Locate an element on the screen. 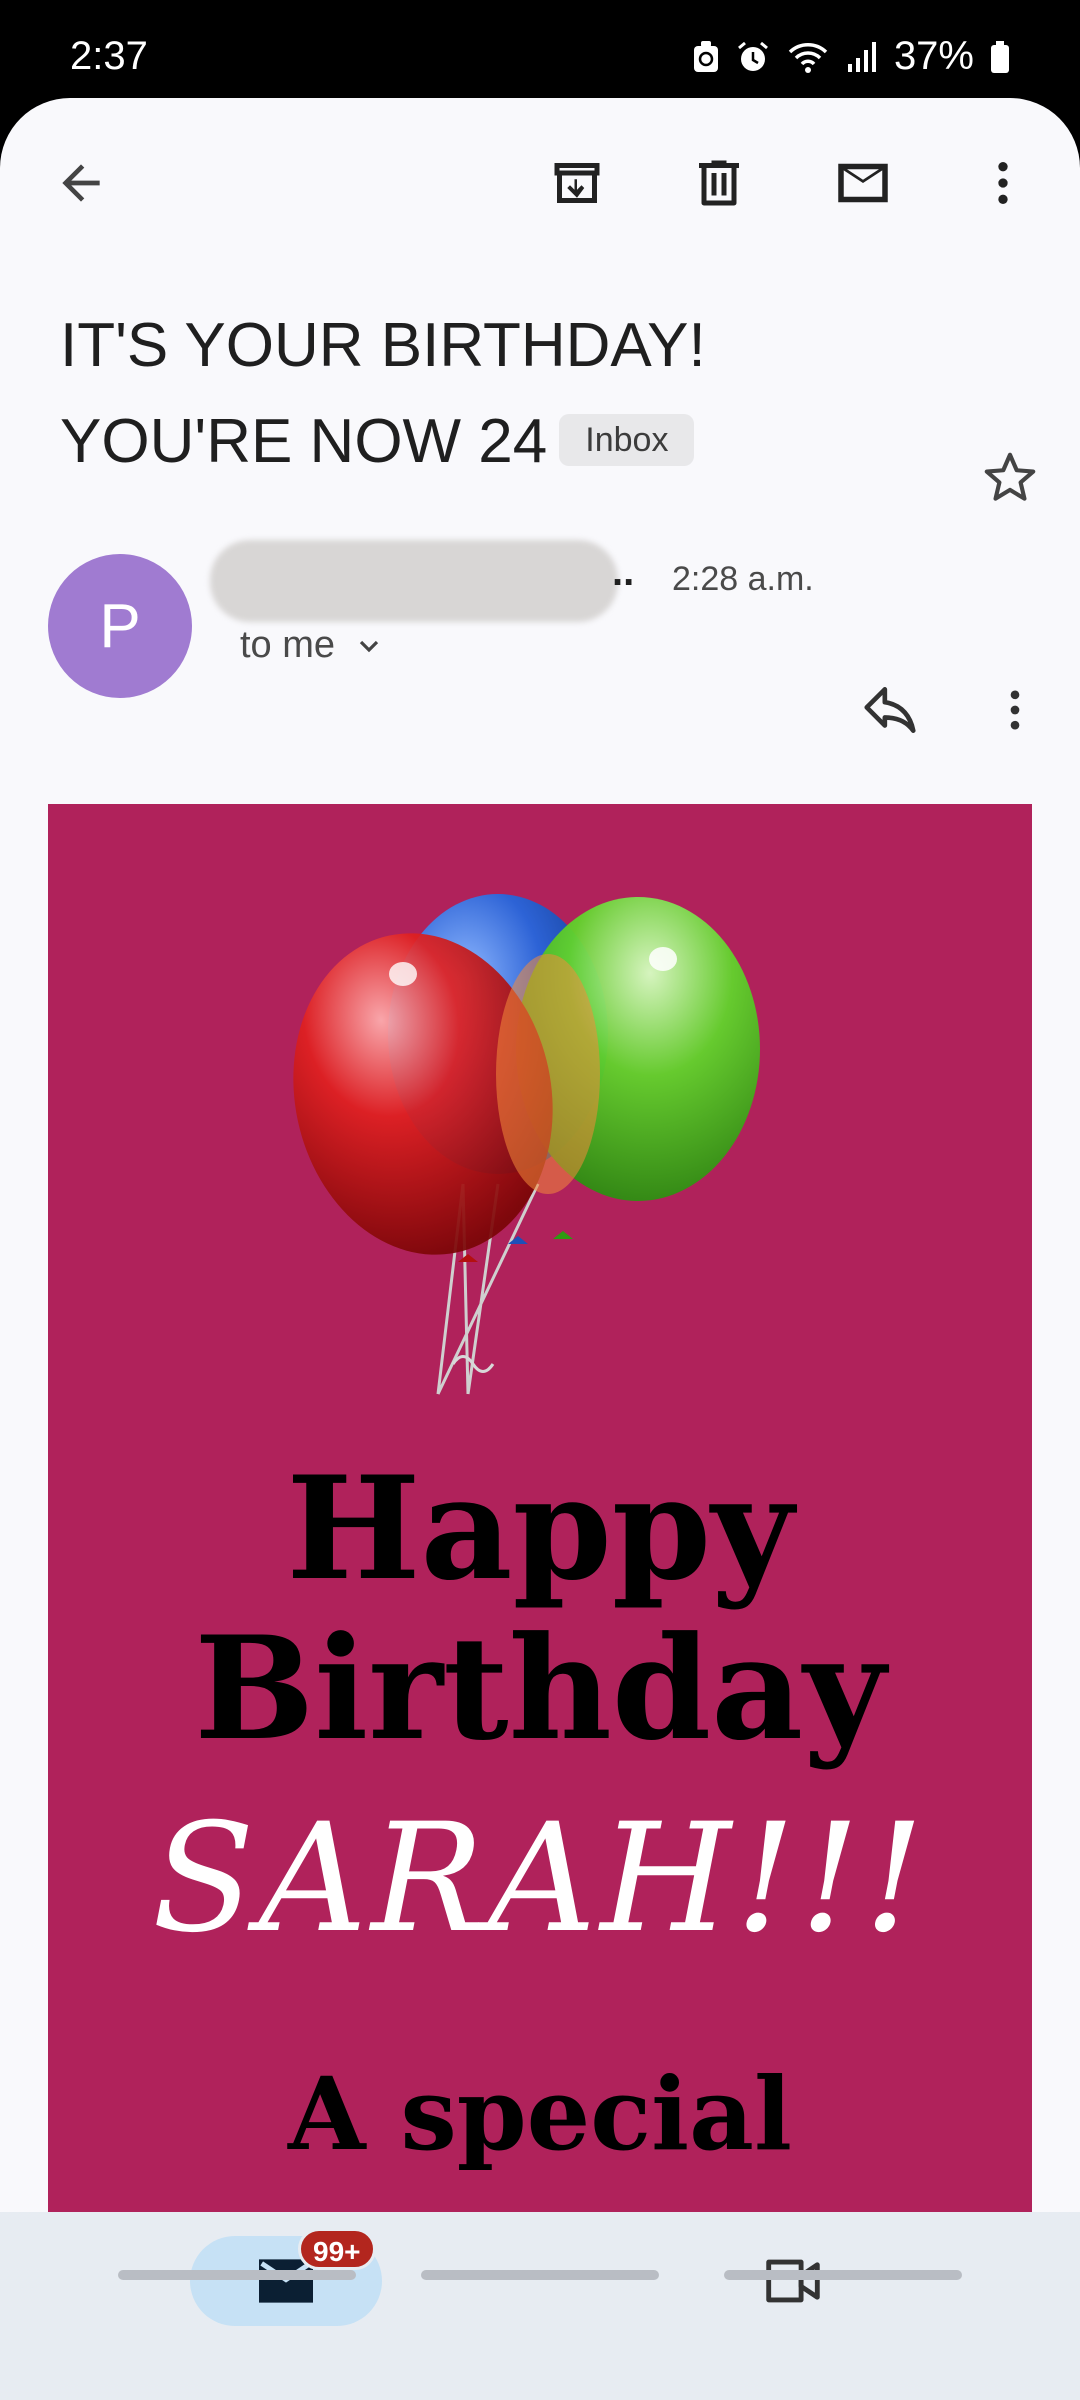 This screenshot has height=2400, width=1080. wifi-icon is located at coordinates (808, 57).